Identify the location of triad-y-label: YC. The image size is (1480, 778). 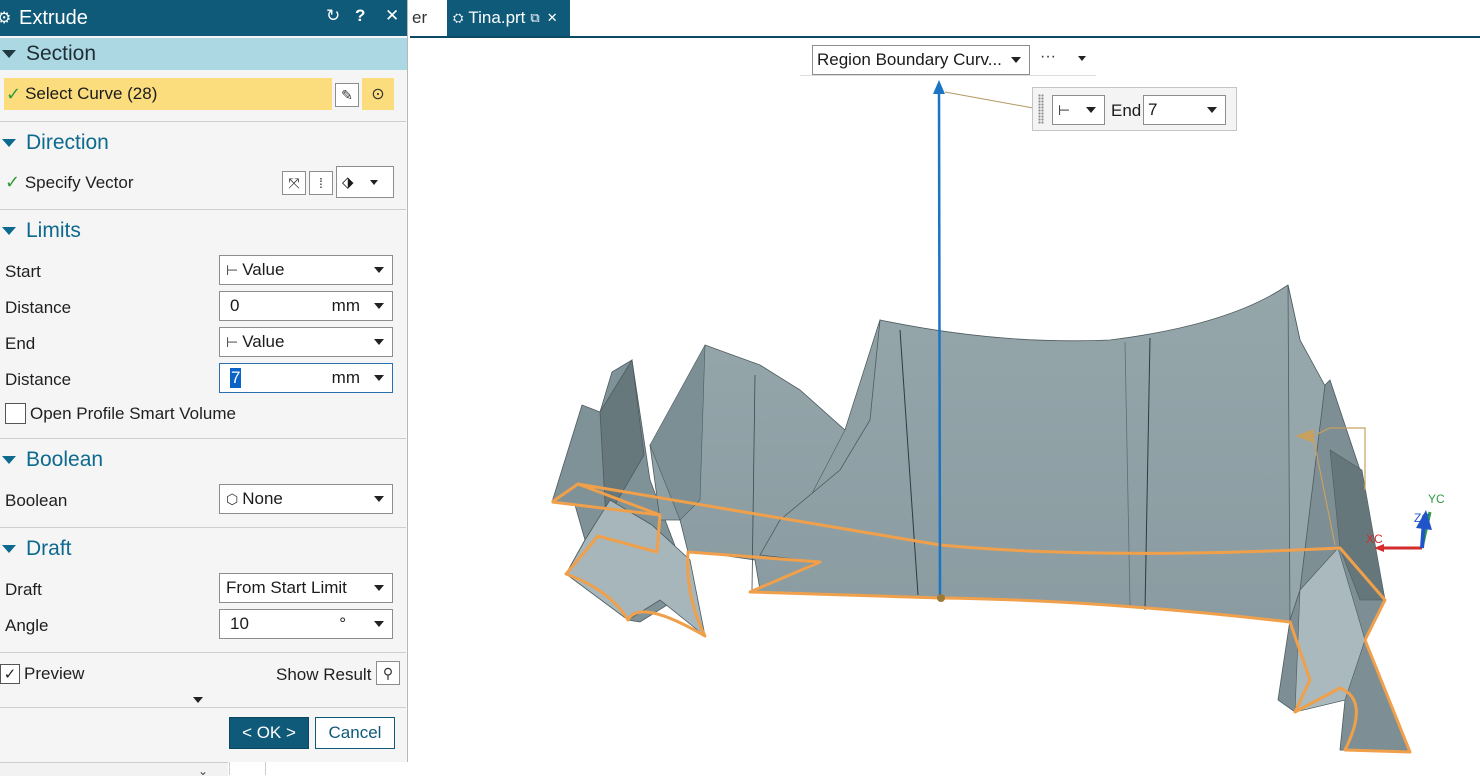
(1436, 499).